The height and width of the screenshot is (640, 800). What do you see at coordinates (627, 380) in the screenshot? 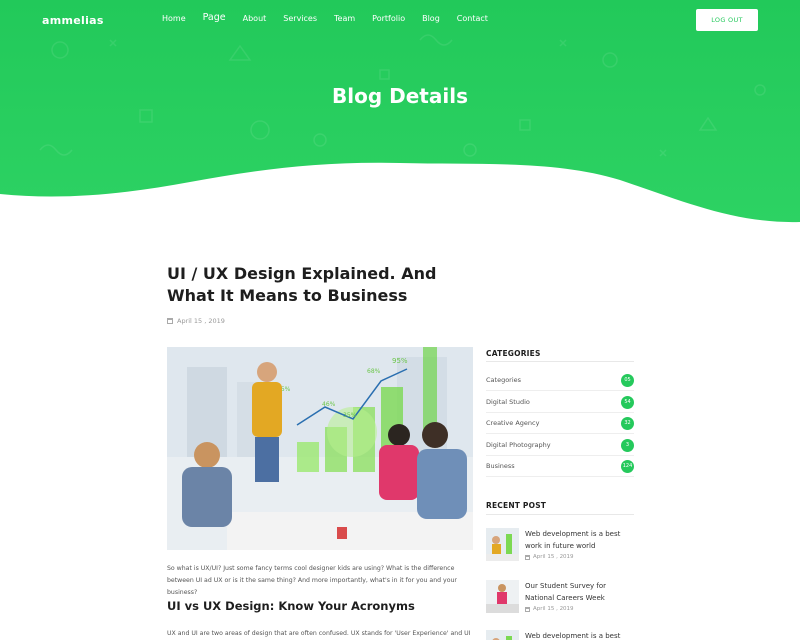
I see `category-count-badge: 05` at bounding box center [627, 380].